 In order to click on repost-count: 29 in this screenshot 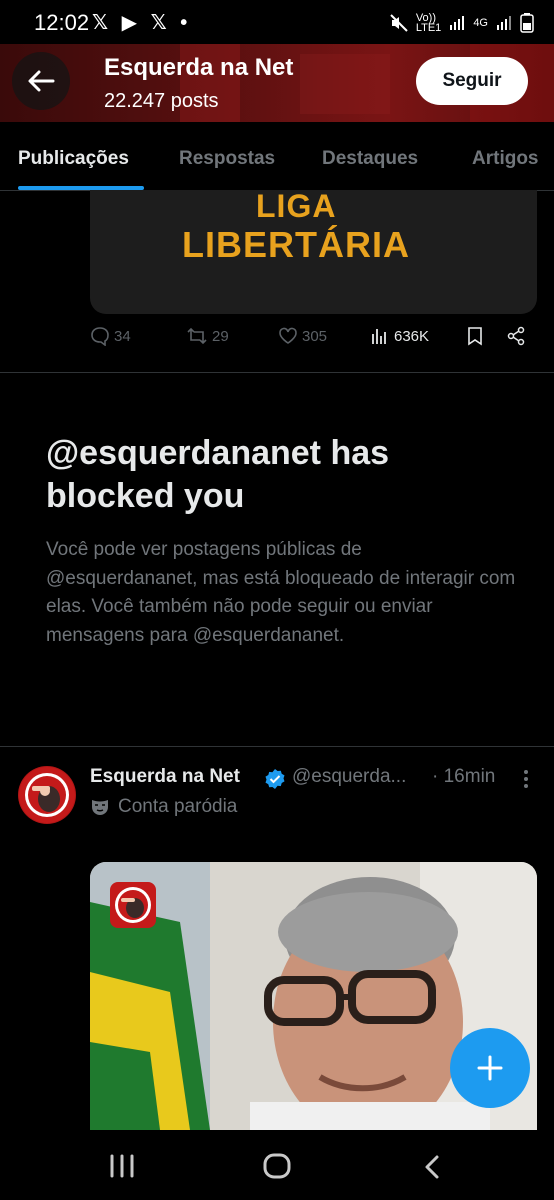, I will do `click(220, 336)`.